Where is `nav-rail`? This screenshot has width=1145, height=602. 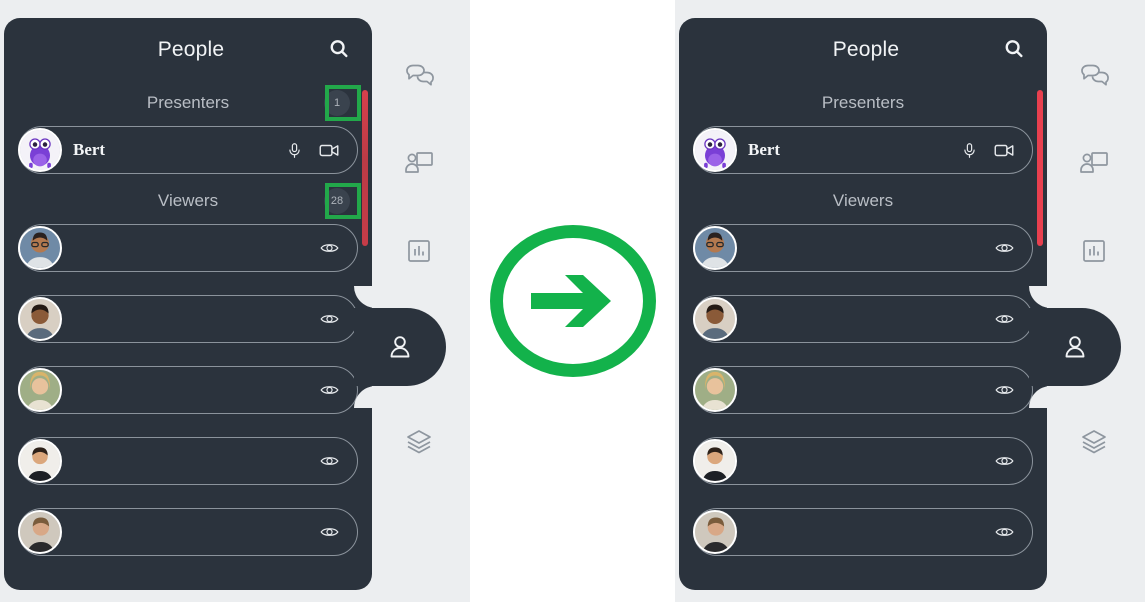
nav-rail is located at coordinates (410, 304).